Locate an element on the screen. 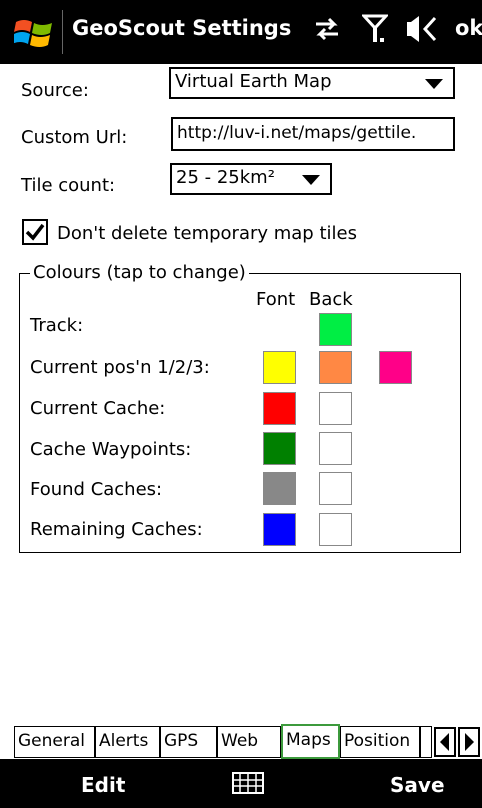 Image resolution: width=482 pixels, height=808 pixels. title-separator is located at coordinates (62, 32).